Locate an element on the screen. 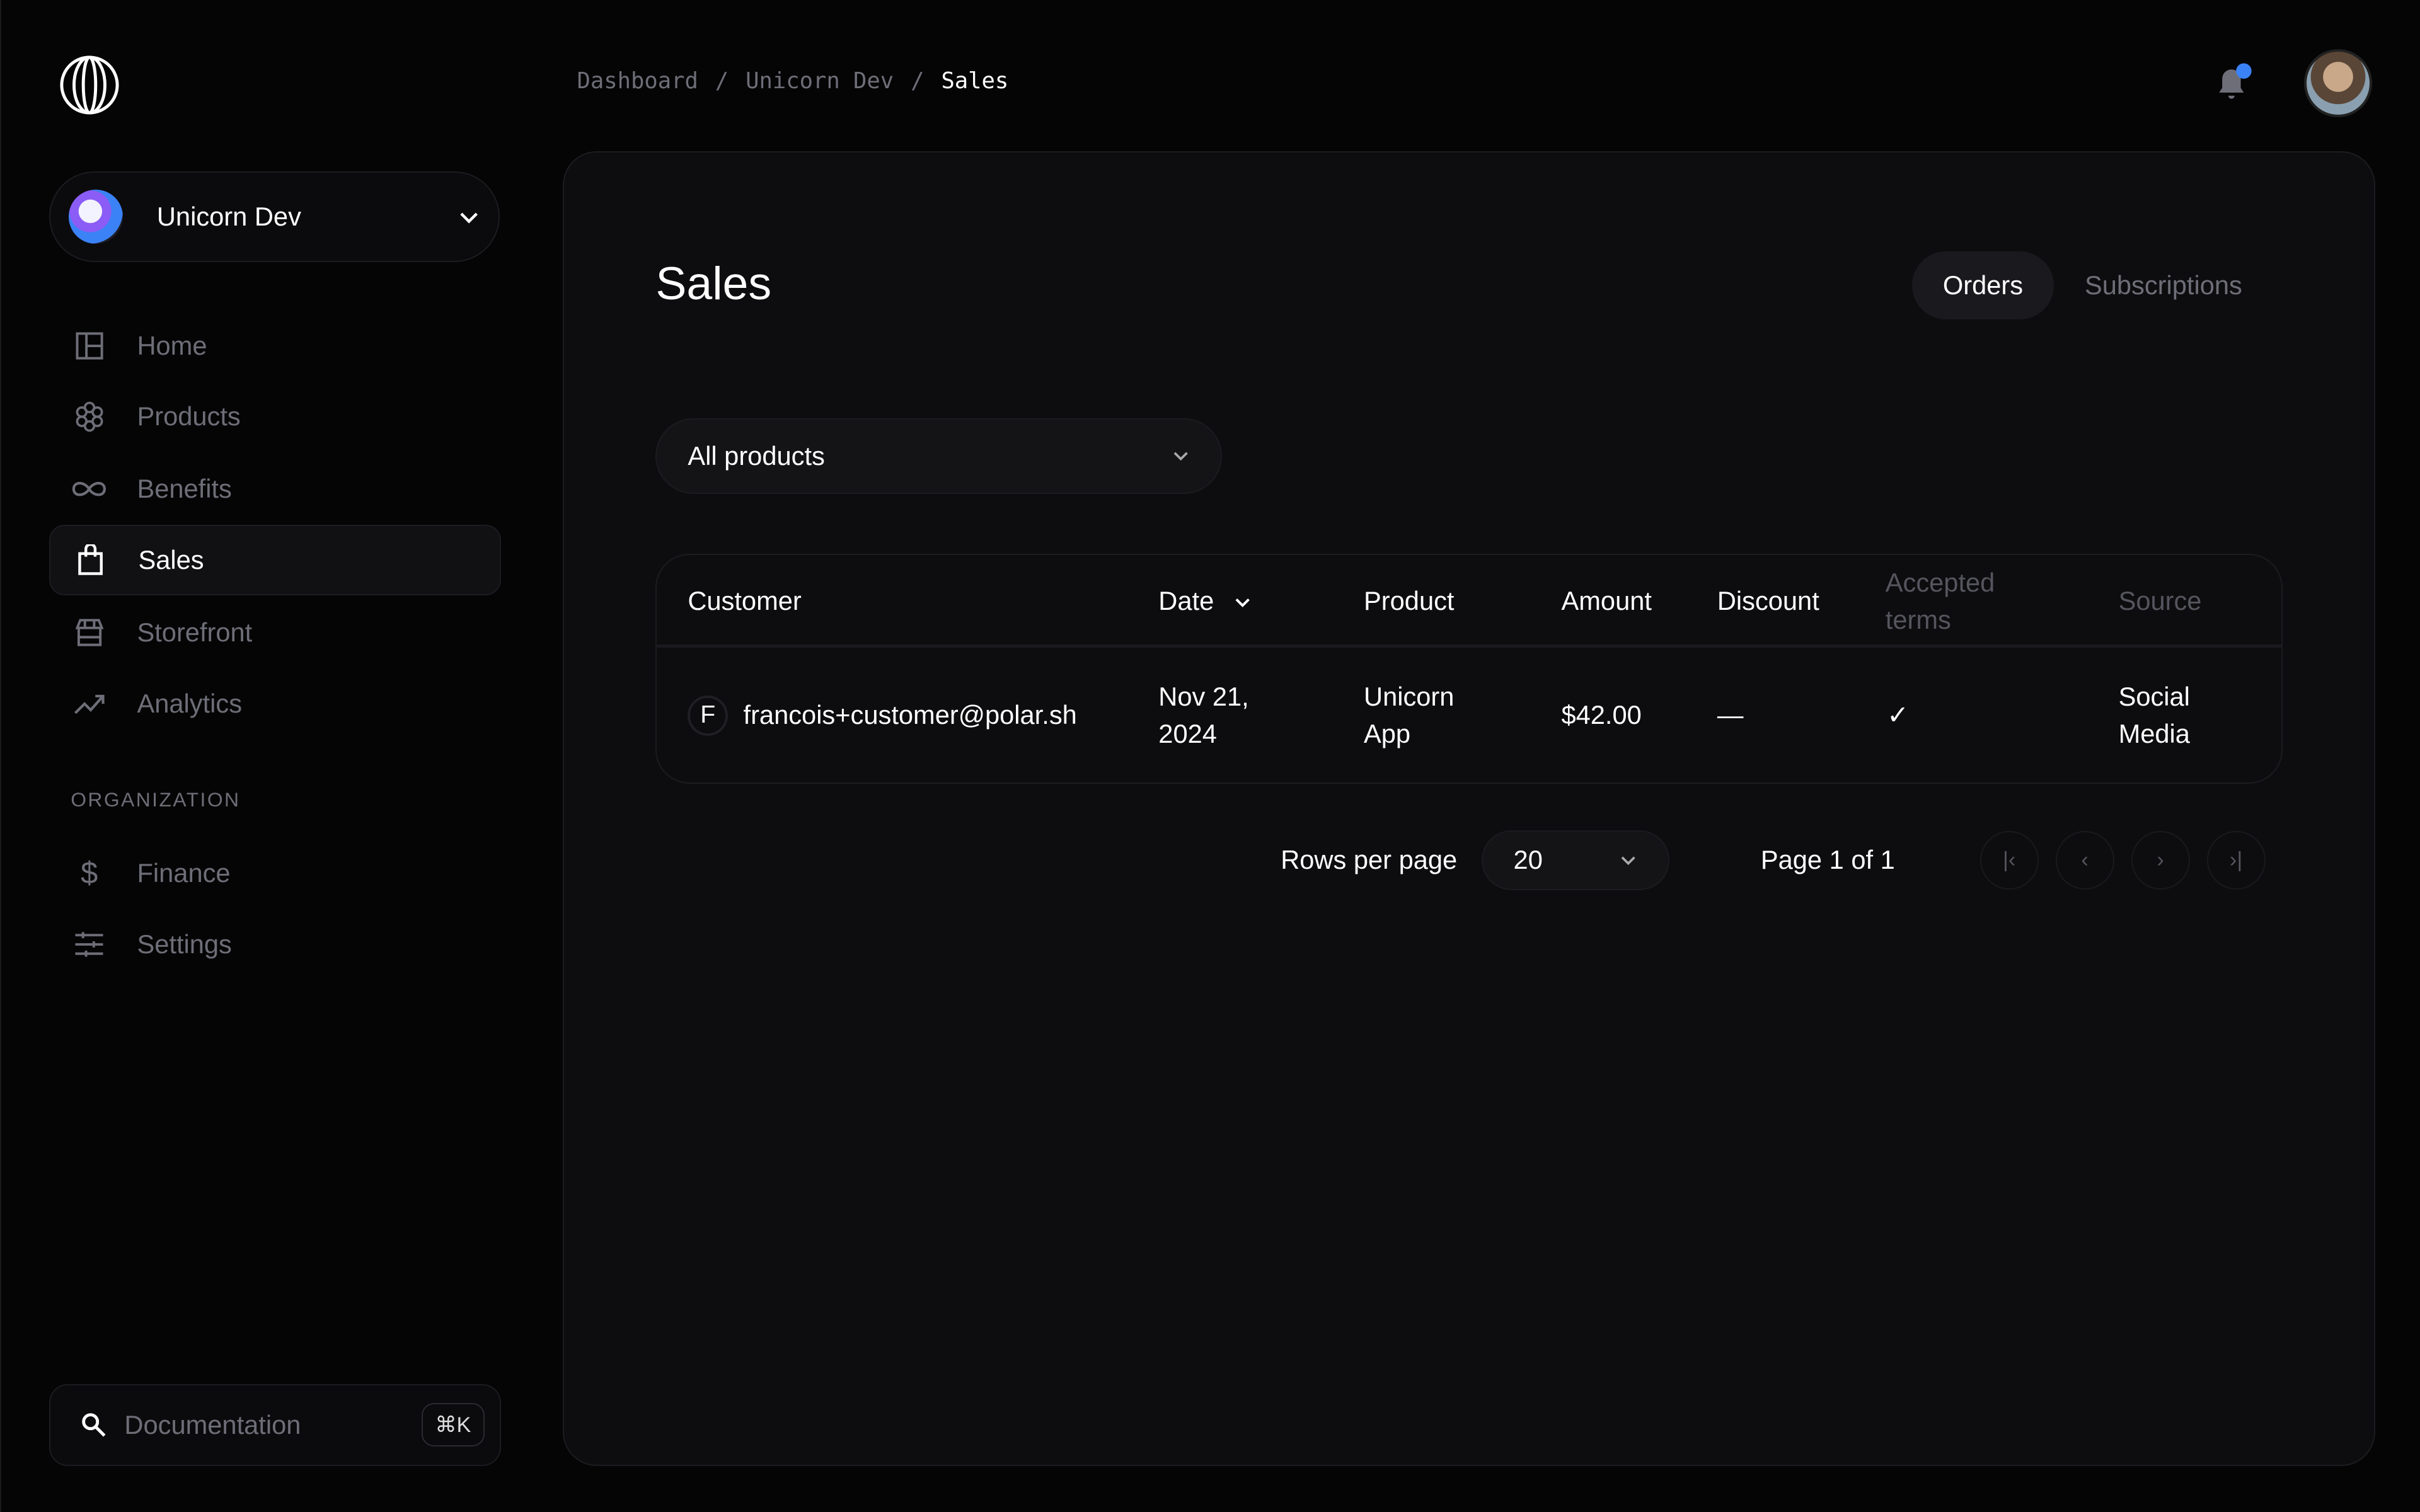  workspace-name: Unicorn Dev is located at coordinates (229, 217).